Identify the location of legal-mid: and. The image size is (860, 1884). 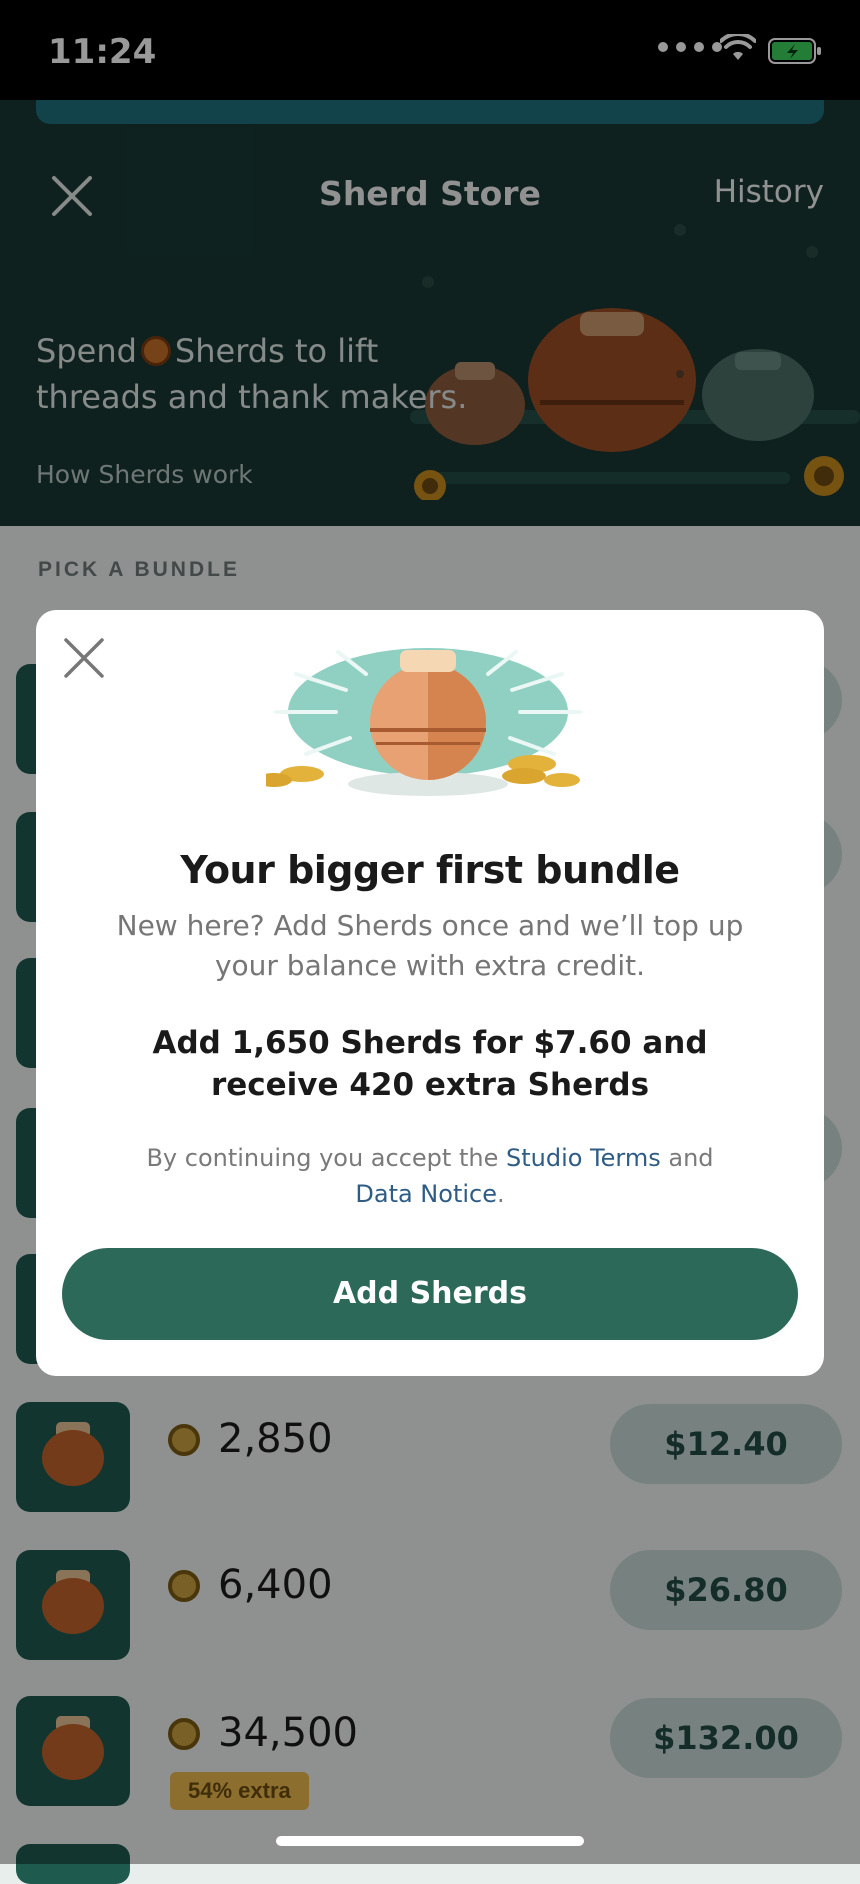
(691, 1158).